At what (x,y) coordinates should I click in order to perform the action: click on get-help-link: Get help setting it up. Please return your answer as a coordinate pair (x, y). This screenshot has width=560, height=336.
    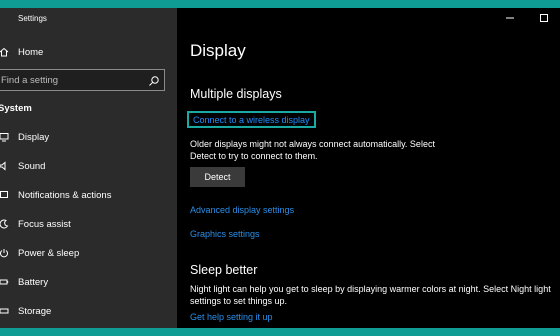
    Looking at the image, I should click on (231, 317).